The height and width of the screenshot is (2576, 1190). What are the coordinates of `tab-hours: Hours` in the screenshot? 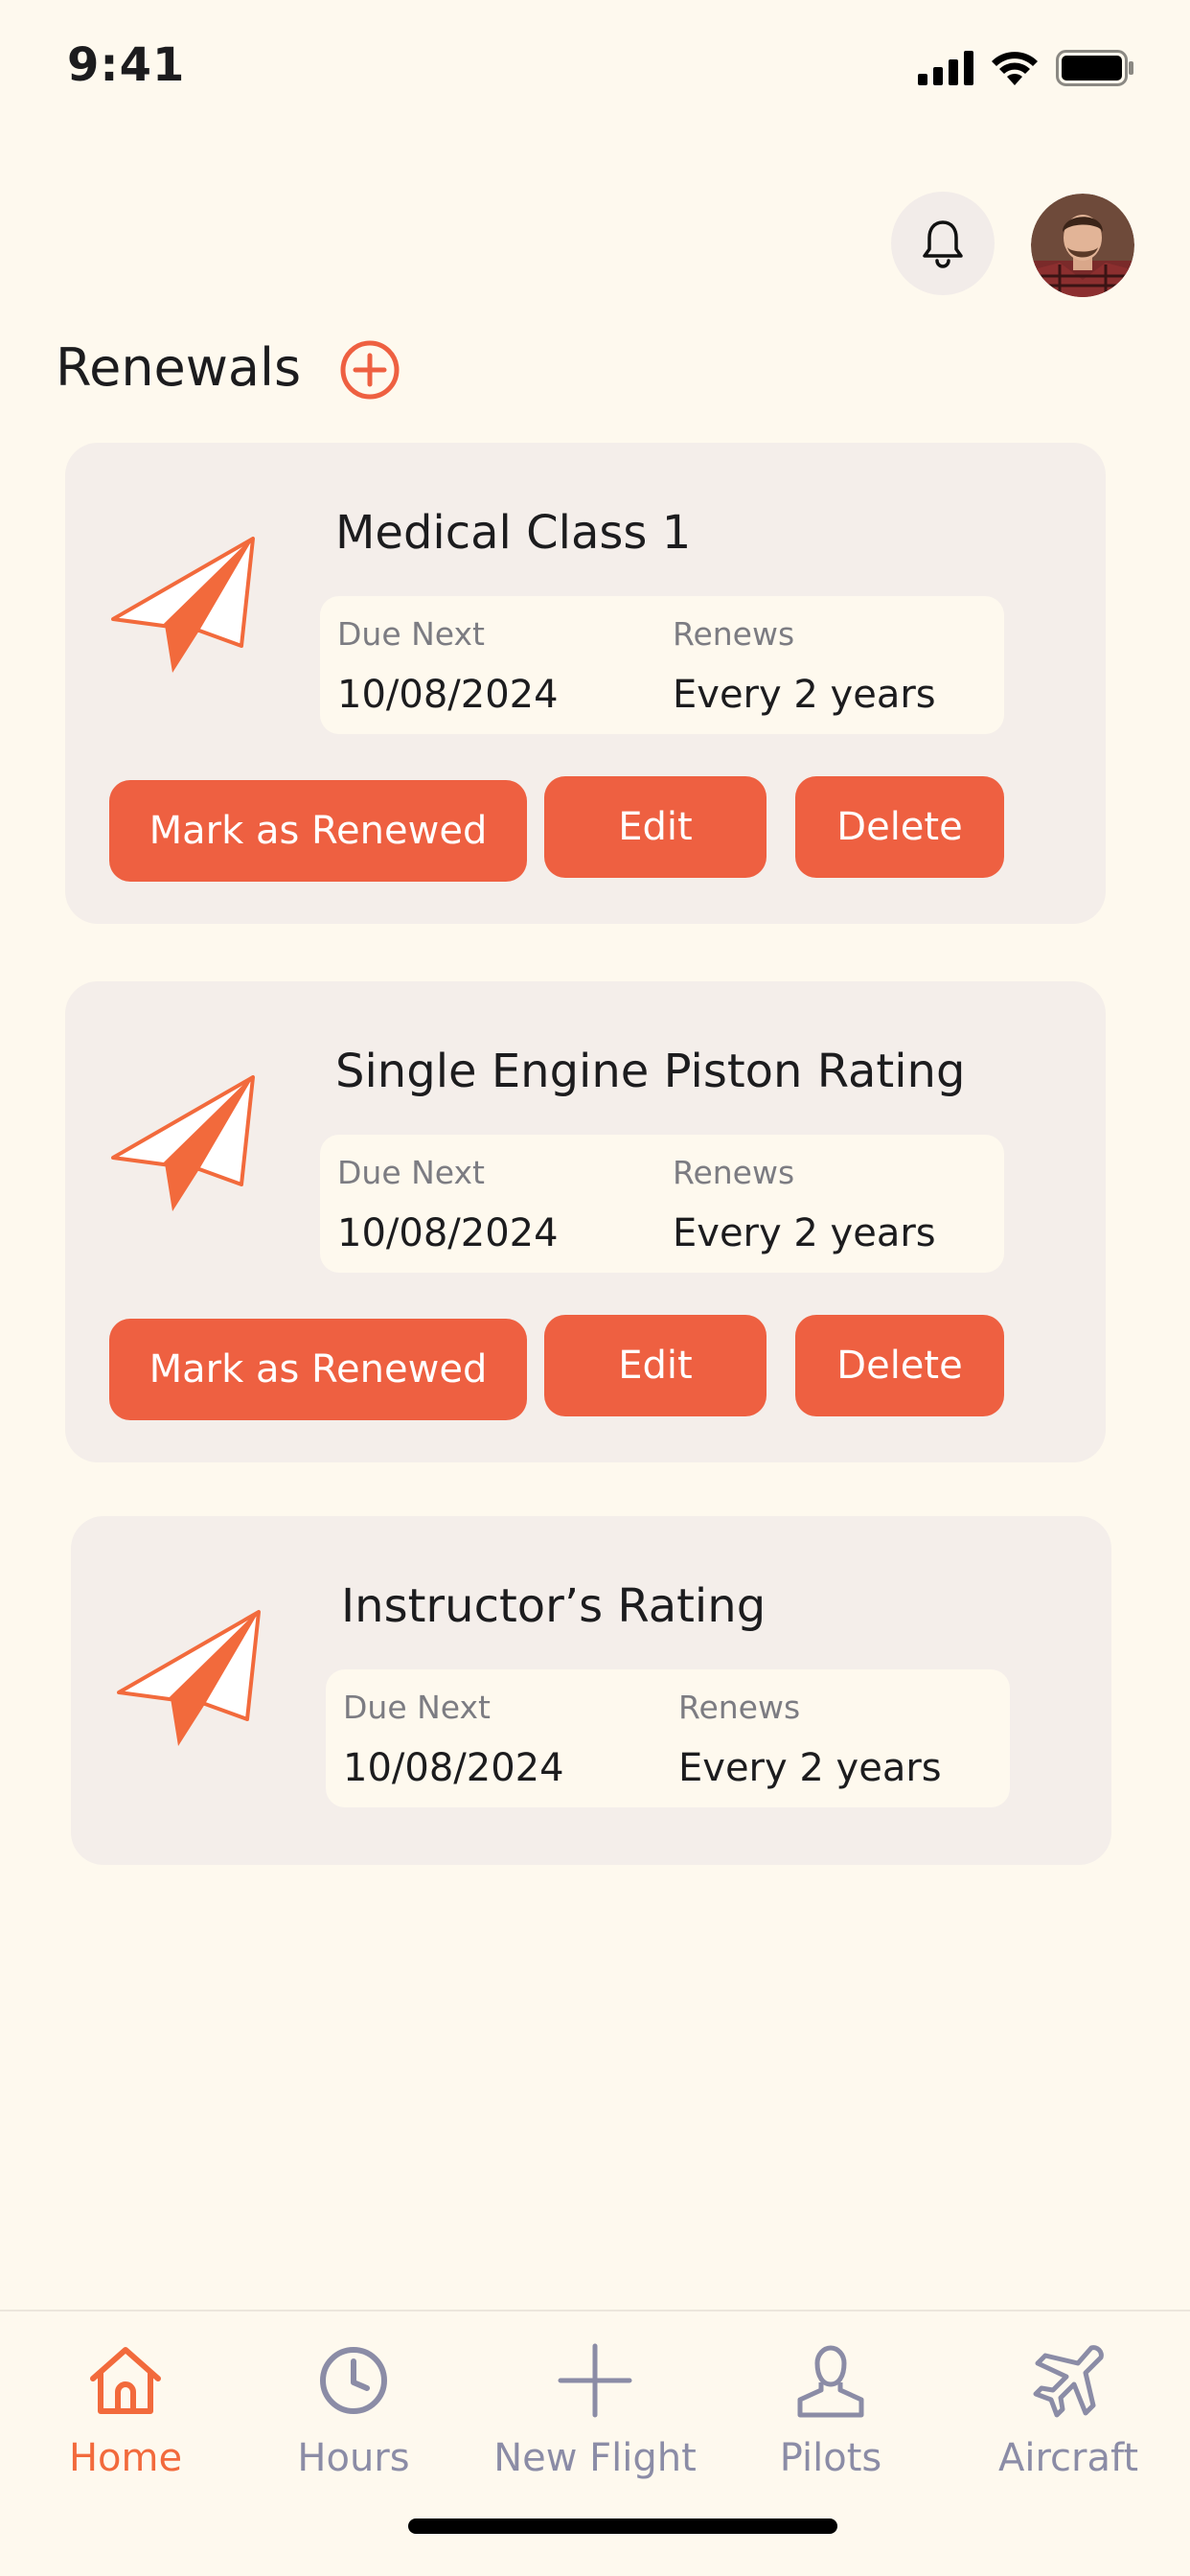 It's located at (354, 2415).